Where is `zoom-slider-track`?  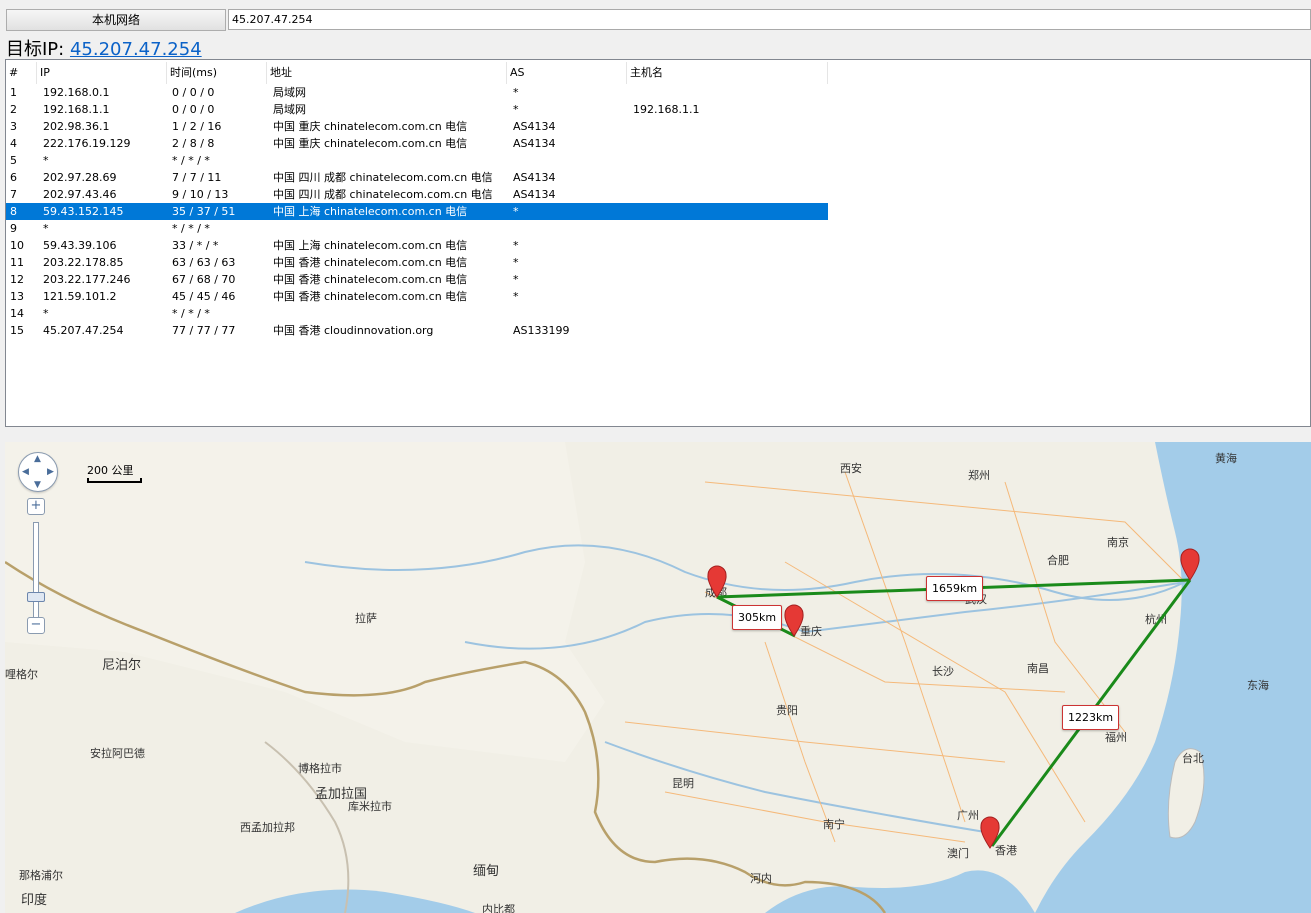
zoom-slider-track is located at coordinates (36, 572).